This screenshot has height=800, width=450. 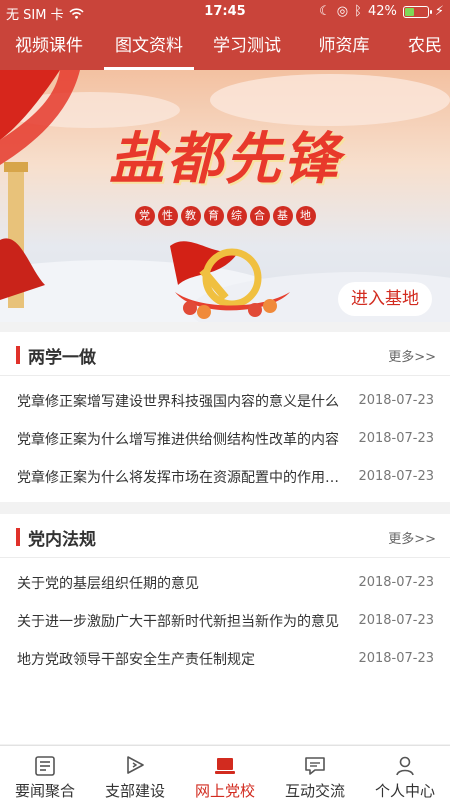 I want to click on enter-base-button: 进入基地, so click(x=385, y=299).